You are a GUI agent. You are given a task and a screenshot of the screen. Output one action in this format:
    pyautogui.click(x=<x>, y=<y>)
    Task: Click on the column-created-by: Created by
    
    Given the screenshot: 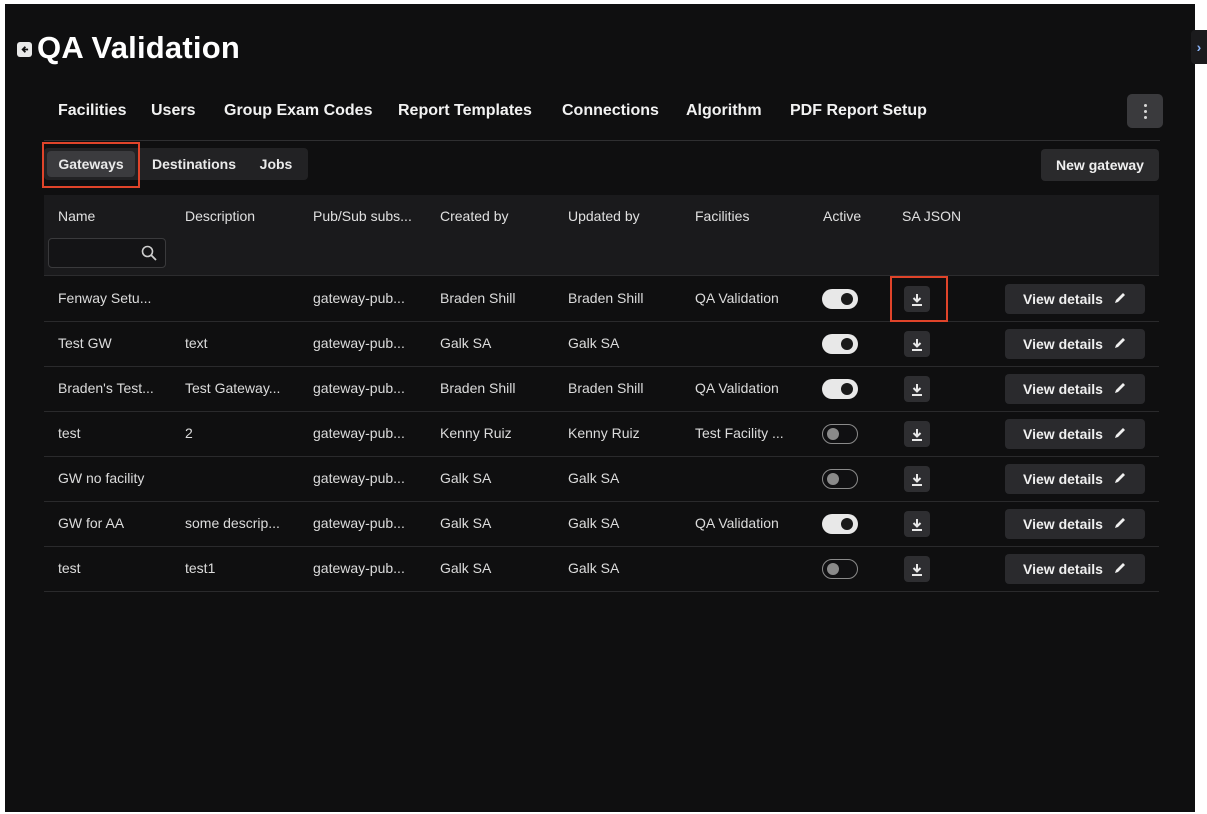 What is the action you would take?
    pyautogui.click(x=474, y=216)
    